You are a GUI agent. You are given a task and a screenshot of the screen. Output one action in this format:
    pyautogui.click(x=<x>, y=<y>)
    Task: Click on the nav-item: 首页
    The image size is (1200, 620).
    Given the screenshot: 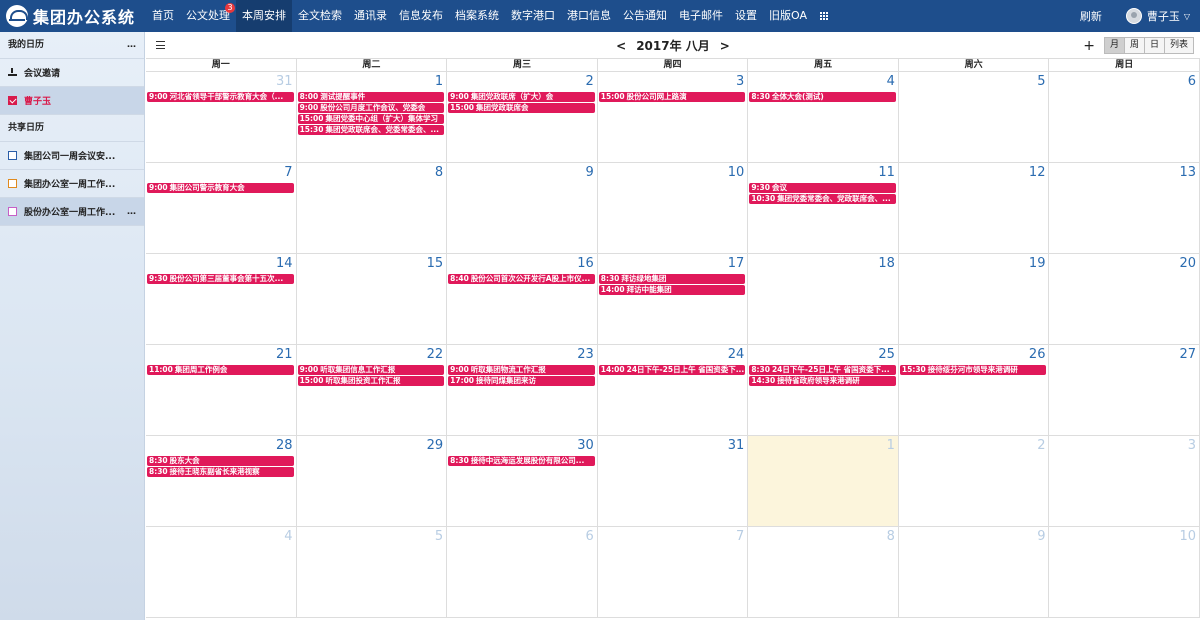 What is the action you would take?
    pyautogui.click(x=163, y=16)
    